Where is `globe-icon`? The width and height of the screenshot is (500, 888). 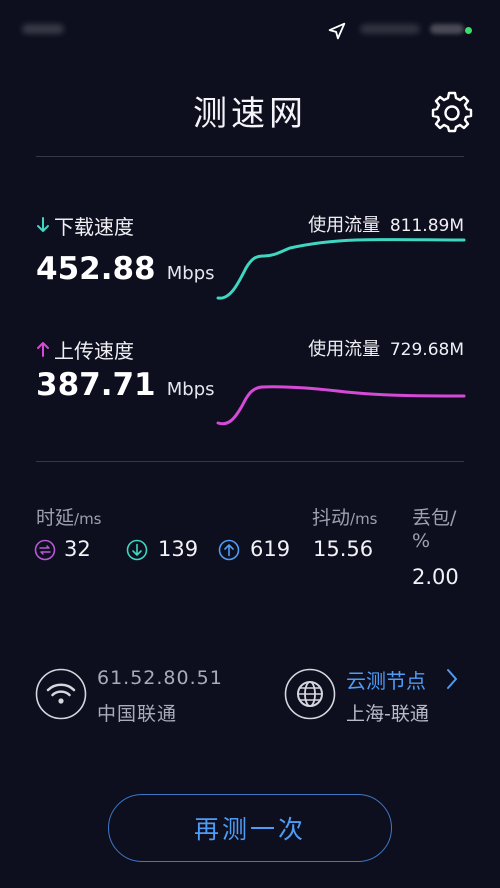 globe-icon is located at coordinates (310, 694).